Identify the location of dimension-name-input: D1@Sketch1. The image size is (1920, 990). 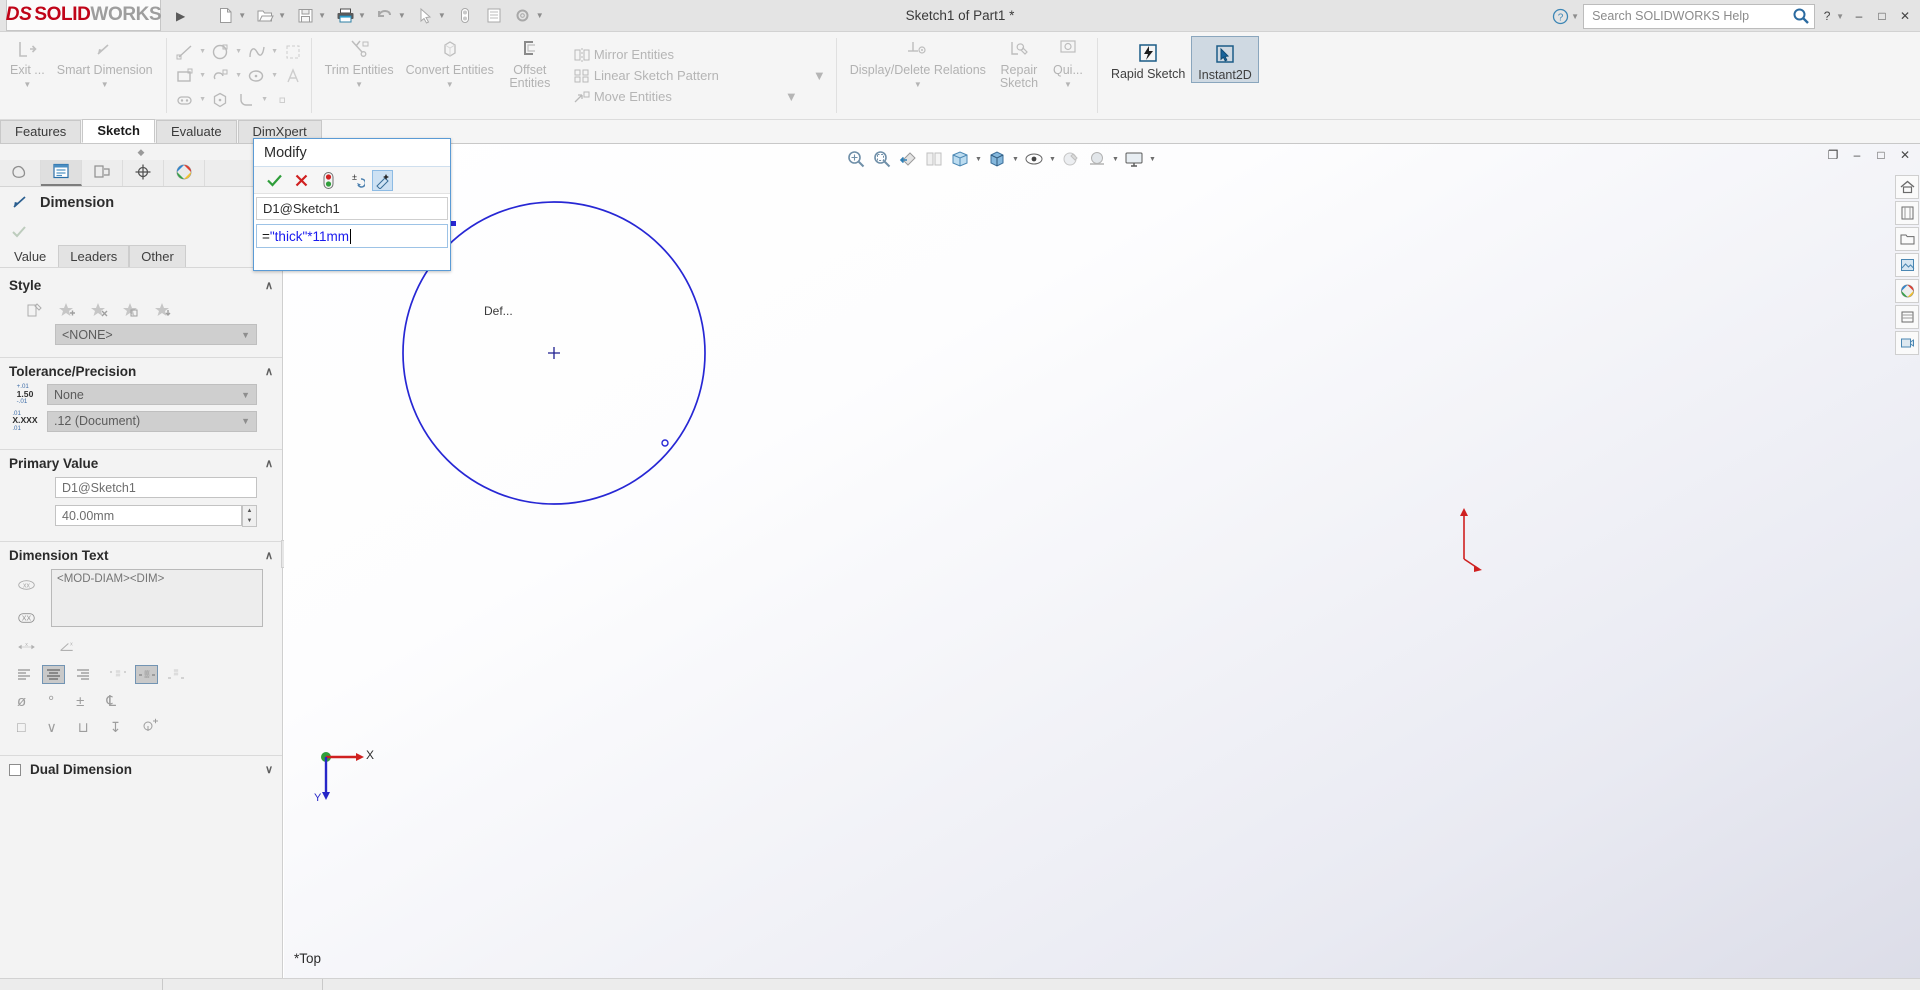
(156, 487).